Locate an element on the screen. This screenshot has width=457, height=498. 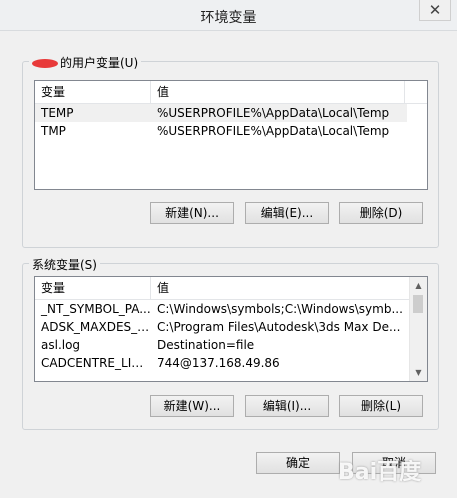
table-row: CADCENTRE_LIC... 744@137.168.49.86 is located at coordinates (222, 363).